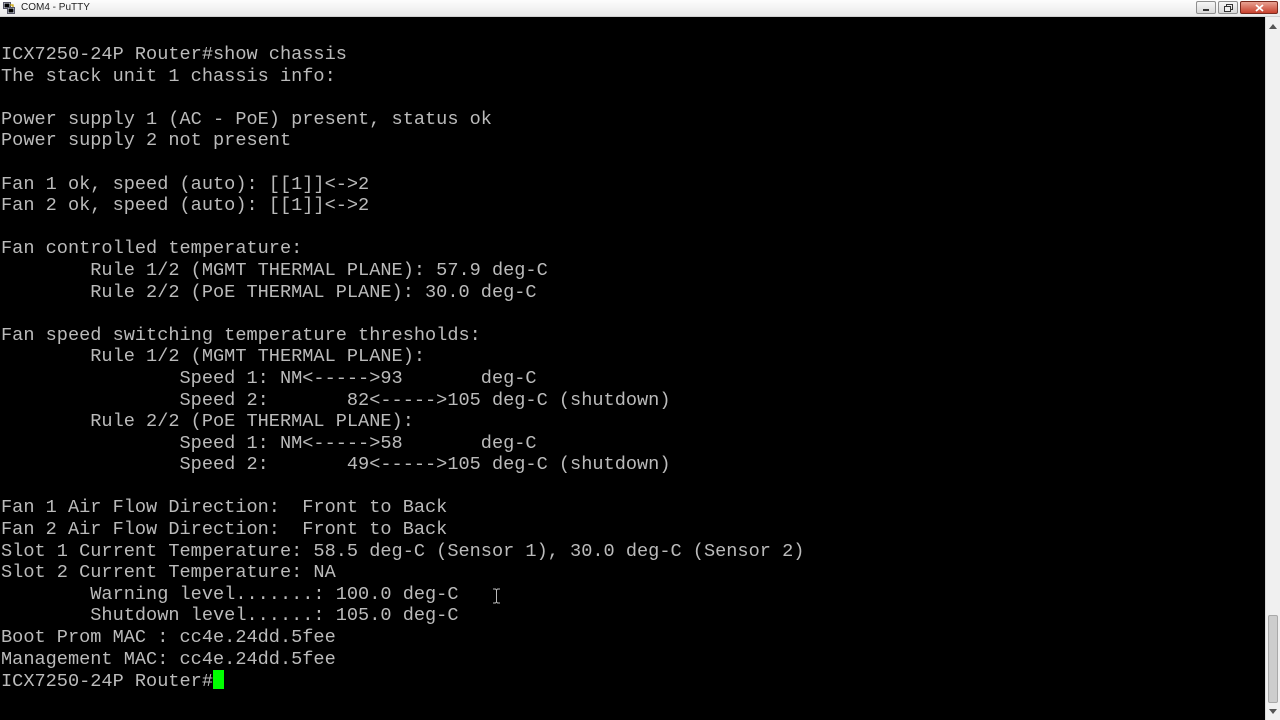 Image resolution: width=1280 pixels, height=720 pixels. What do you see at coordinates (213, 357) in the screenshot?
I see `terminal-line: Rule 1/2 (MGMT THERMAL PLANE):` at bounding box center [213, 357].